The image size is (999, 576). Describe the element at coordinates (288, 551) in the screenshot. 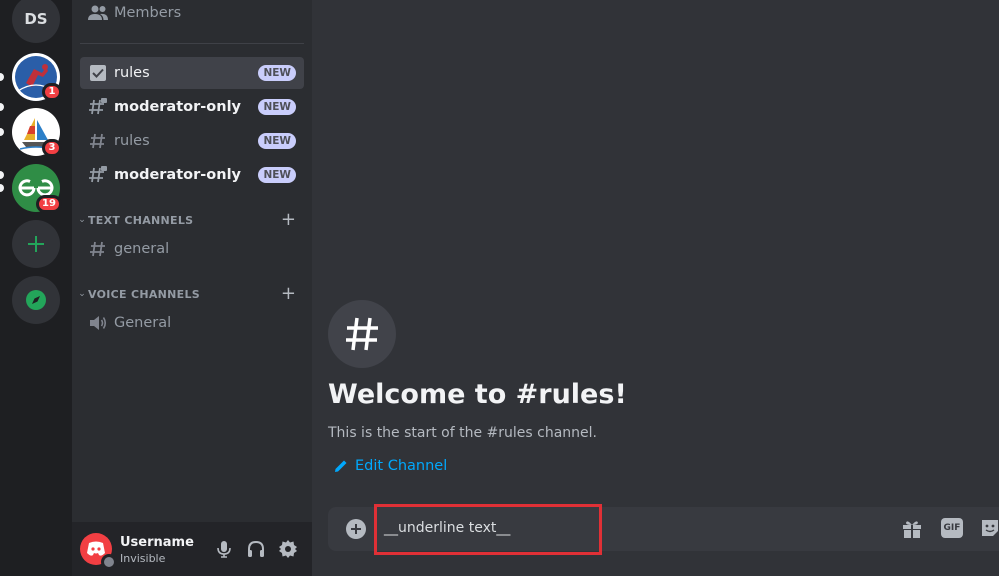

I see `gear-icon` at that location.